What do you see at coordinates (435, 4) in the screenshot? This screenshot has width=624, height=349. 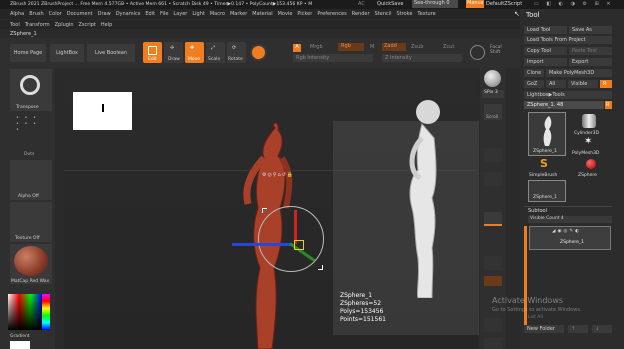 I see `see-through-slider: See-through 0` at bounding box center [435, 4].